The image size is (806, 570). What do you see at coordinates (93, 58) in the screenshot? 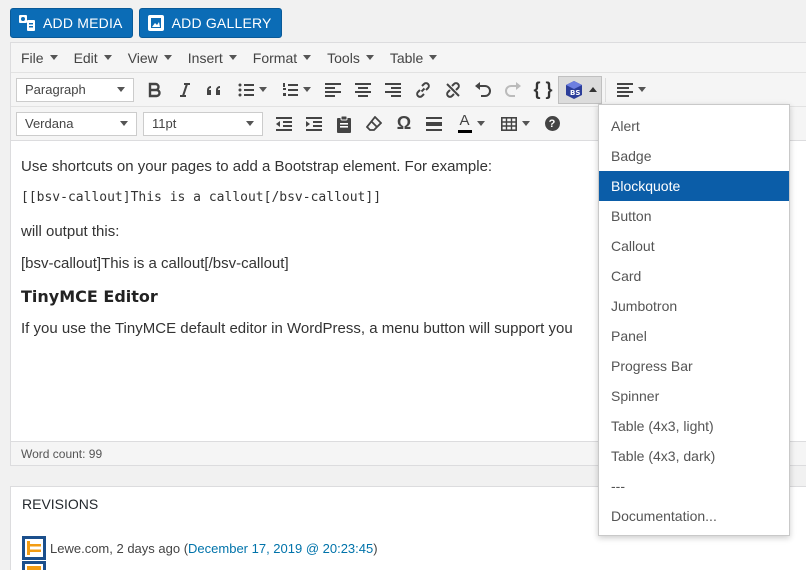
I see `menu-edit: Edit` at bounding box center [93, 58].